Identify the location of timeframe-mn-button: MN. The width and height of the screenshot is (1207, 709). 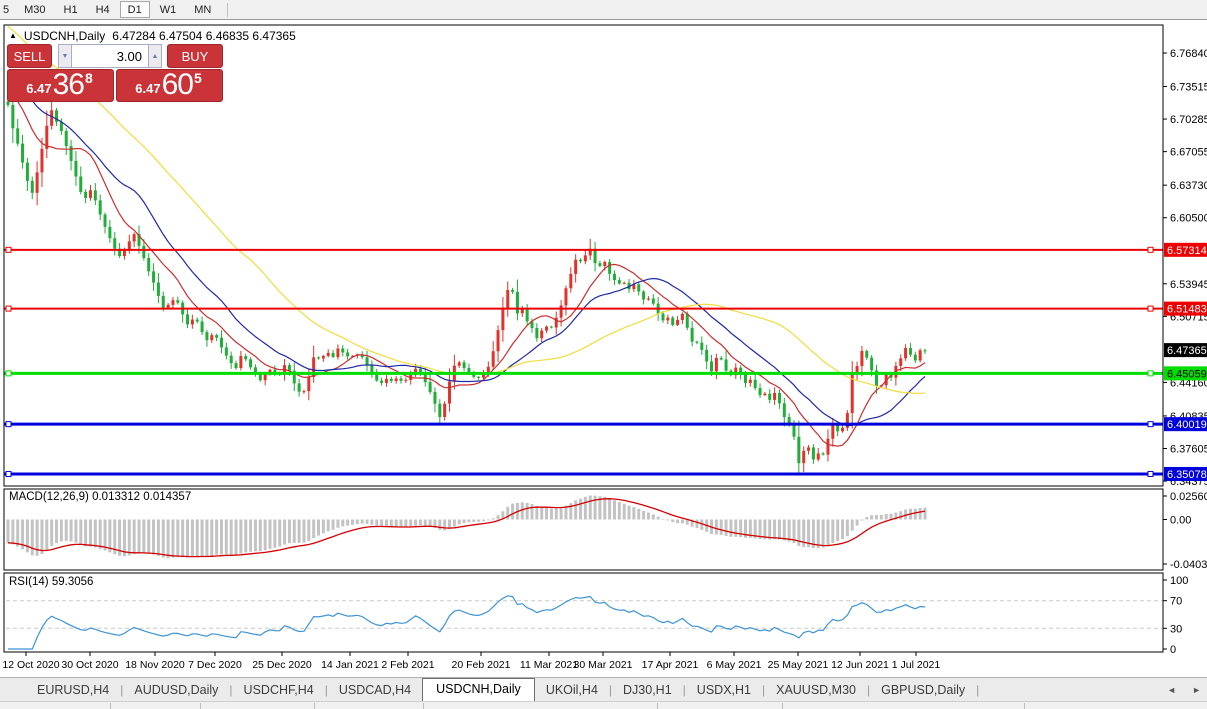
(202, 9).